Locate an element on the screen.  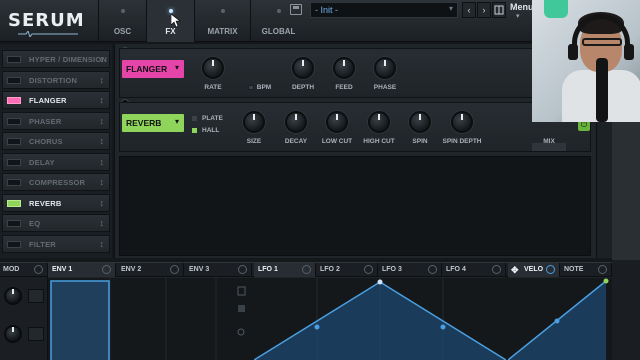
reverb-spin-depth-knob is located at coordinates (462, 122).